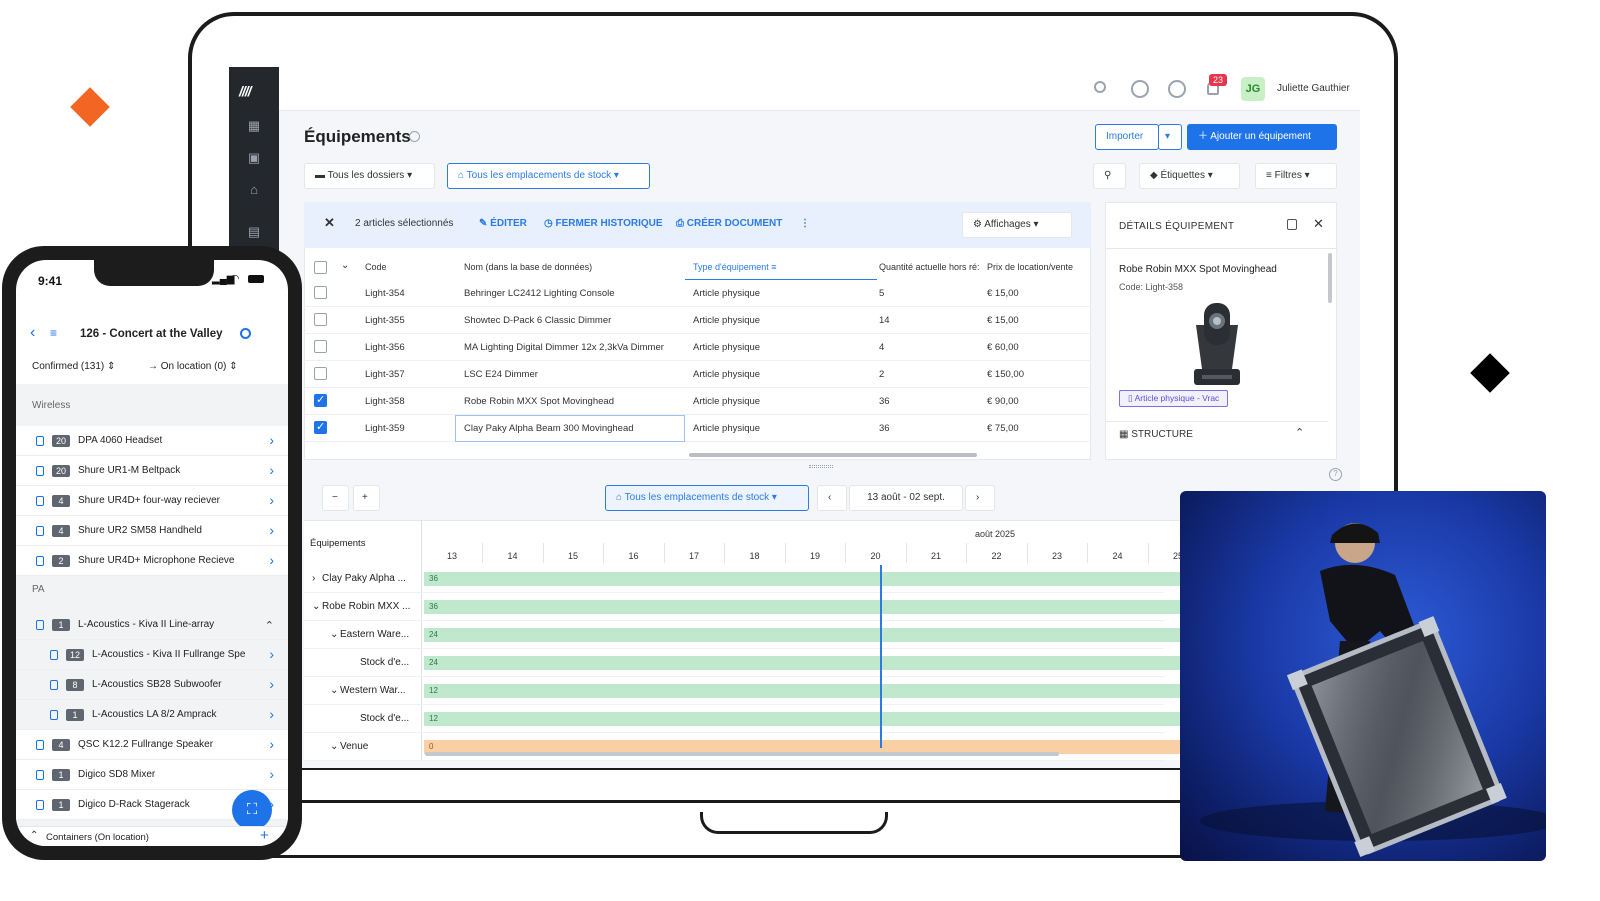 The image size is (1600, 901). What do you see at coordinates (152, 625) in the screenshot?
I see `phone-list-item: 1 L-Acoustics - Kiva II Line-array ⌃` at bounding box center [152, 625].